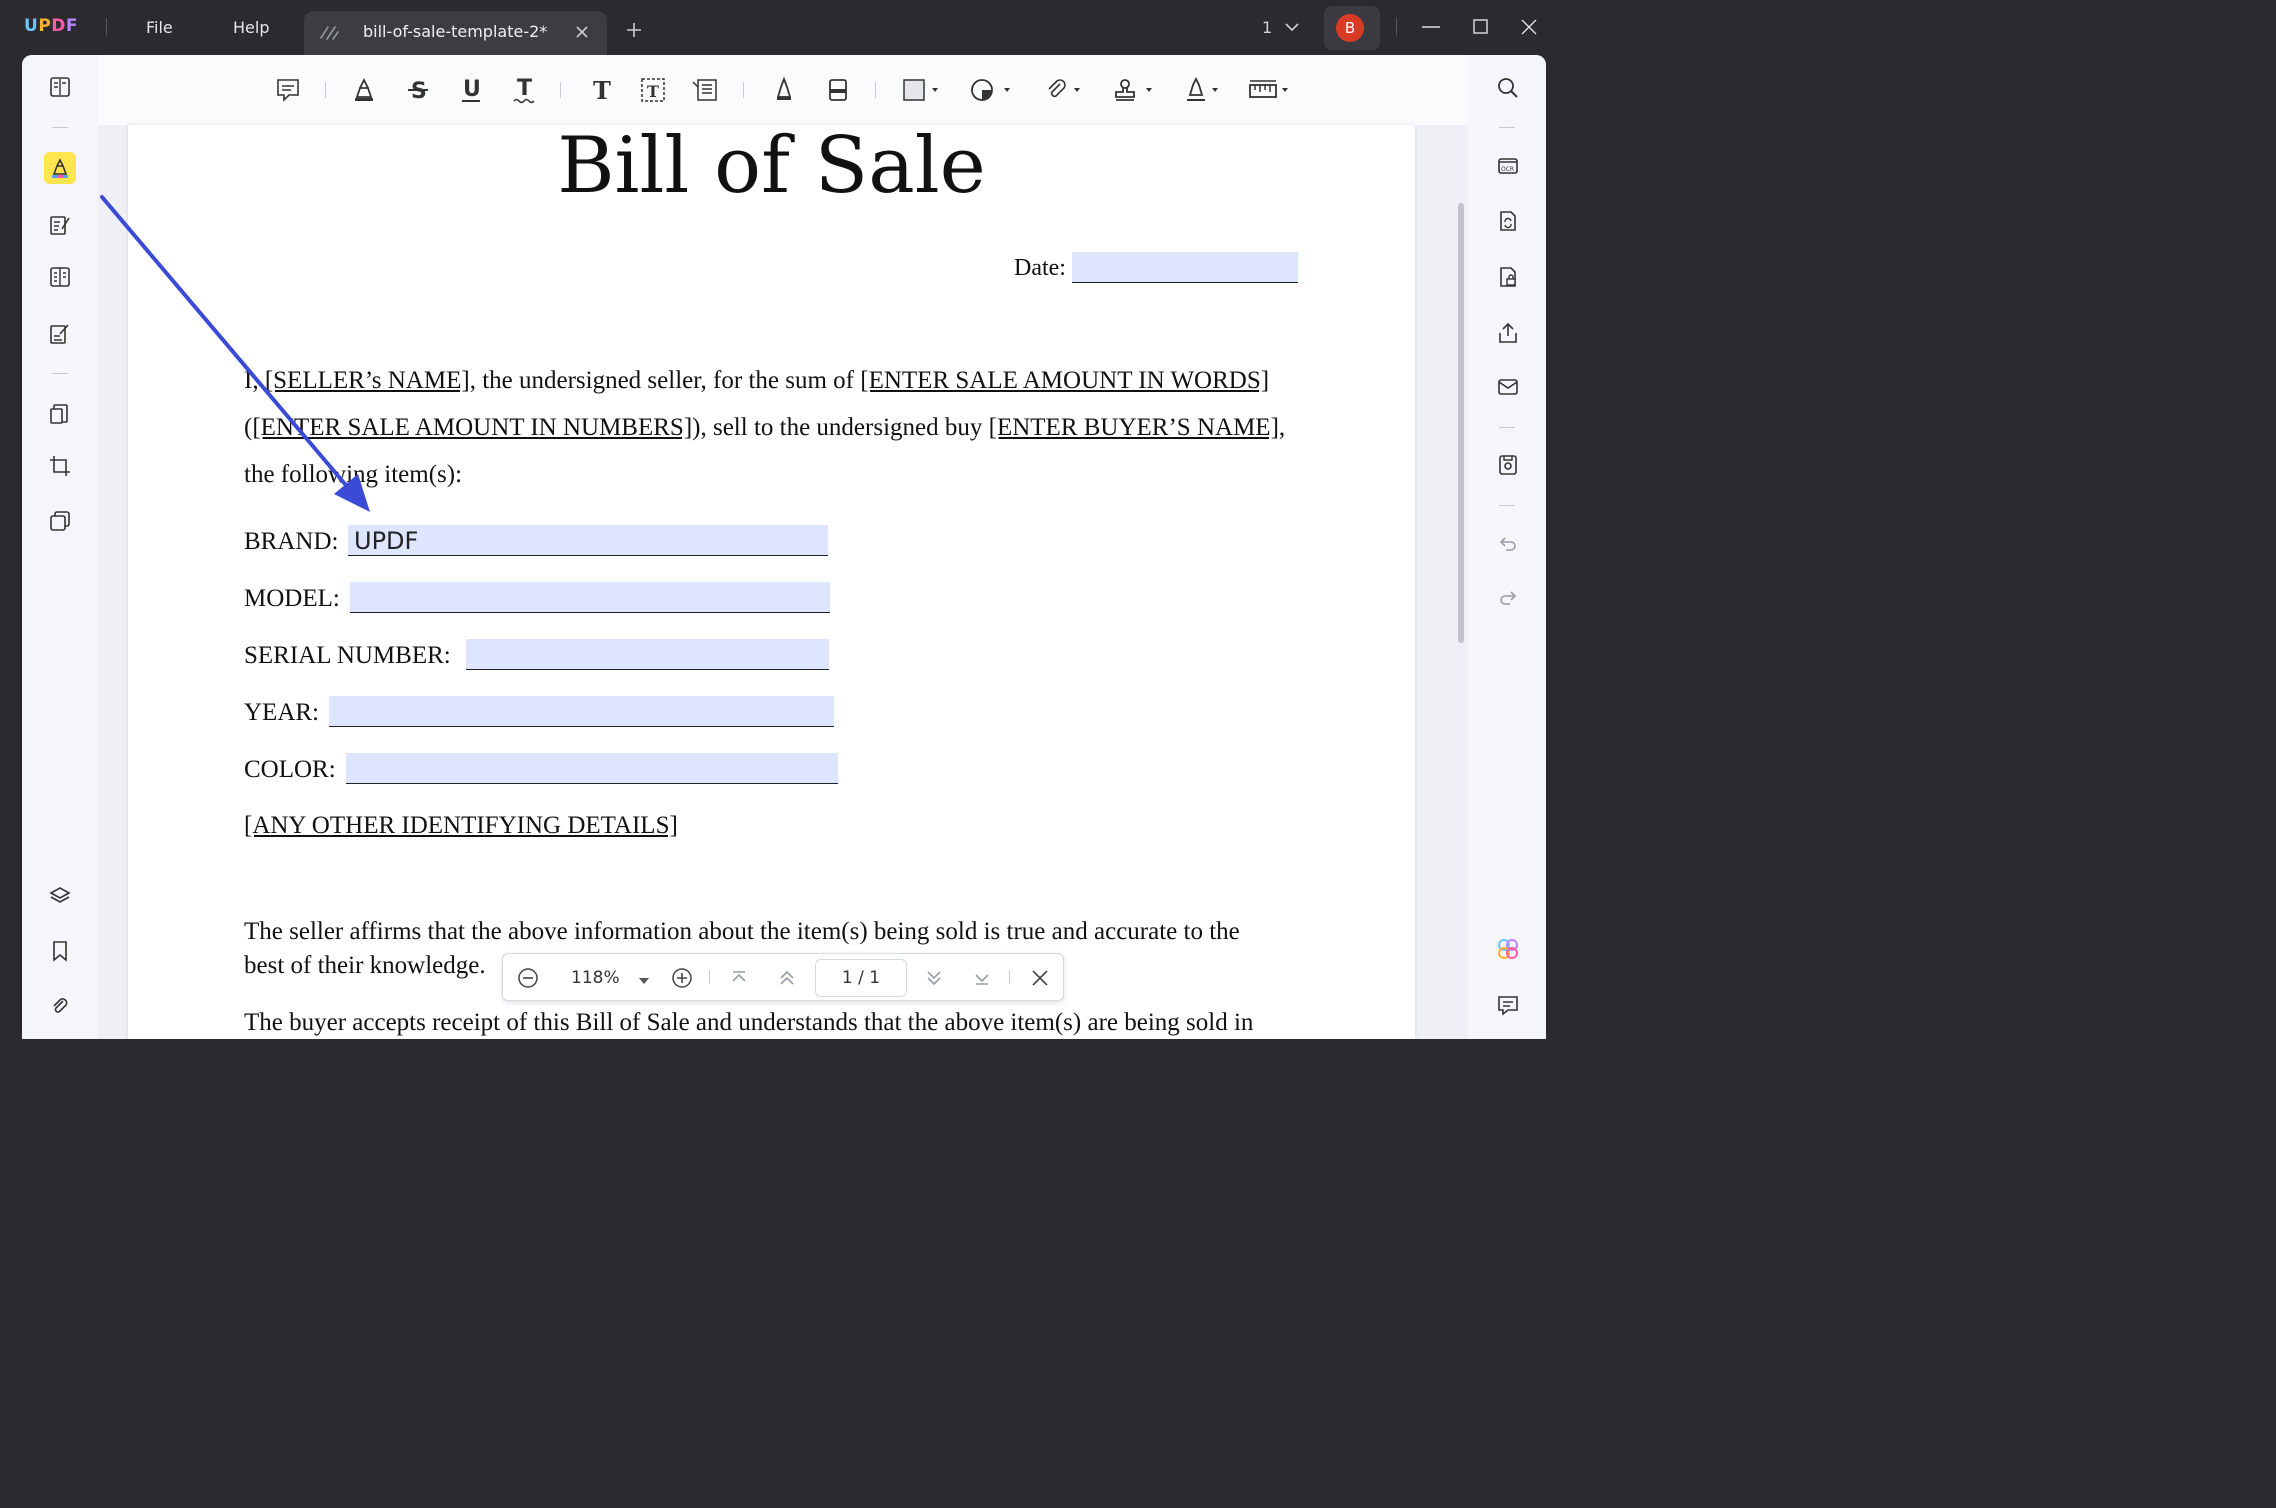 Image resolution: width=2276 pixels, height=1508 pixels. Describe the element at coordinates (1508, 598) in the screenshot. I see `redo-icon` at that location.